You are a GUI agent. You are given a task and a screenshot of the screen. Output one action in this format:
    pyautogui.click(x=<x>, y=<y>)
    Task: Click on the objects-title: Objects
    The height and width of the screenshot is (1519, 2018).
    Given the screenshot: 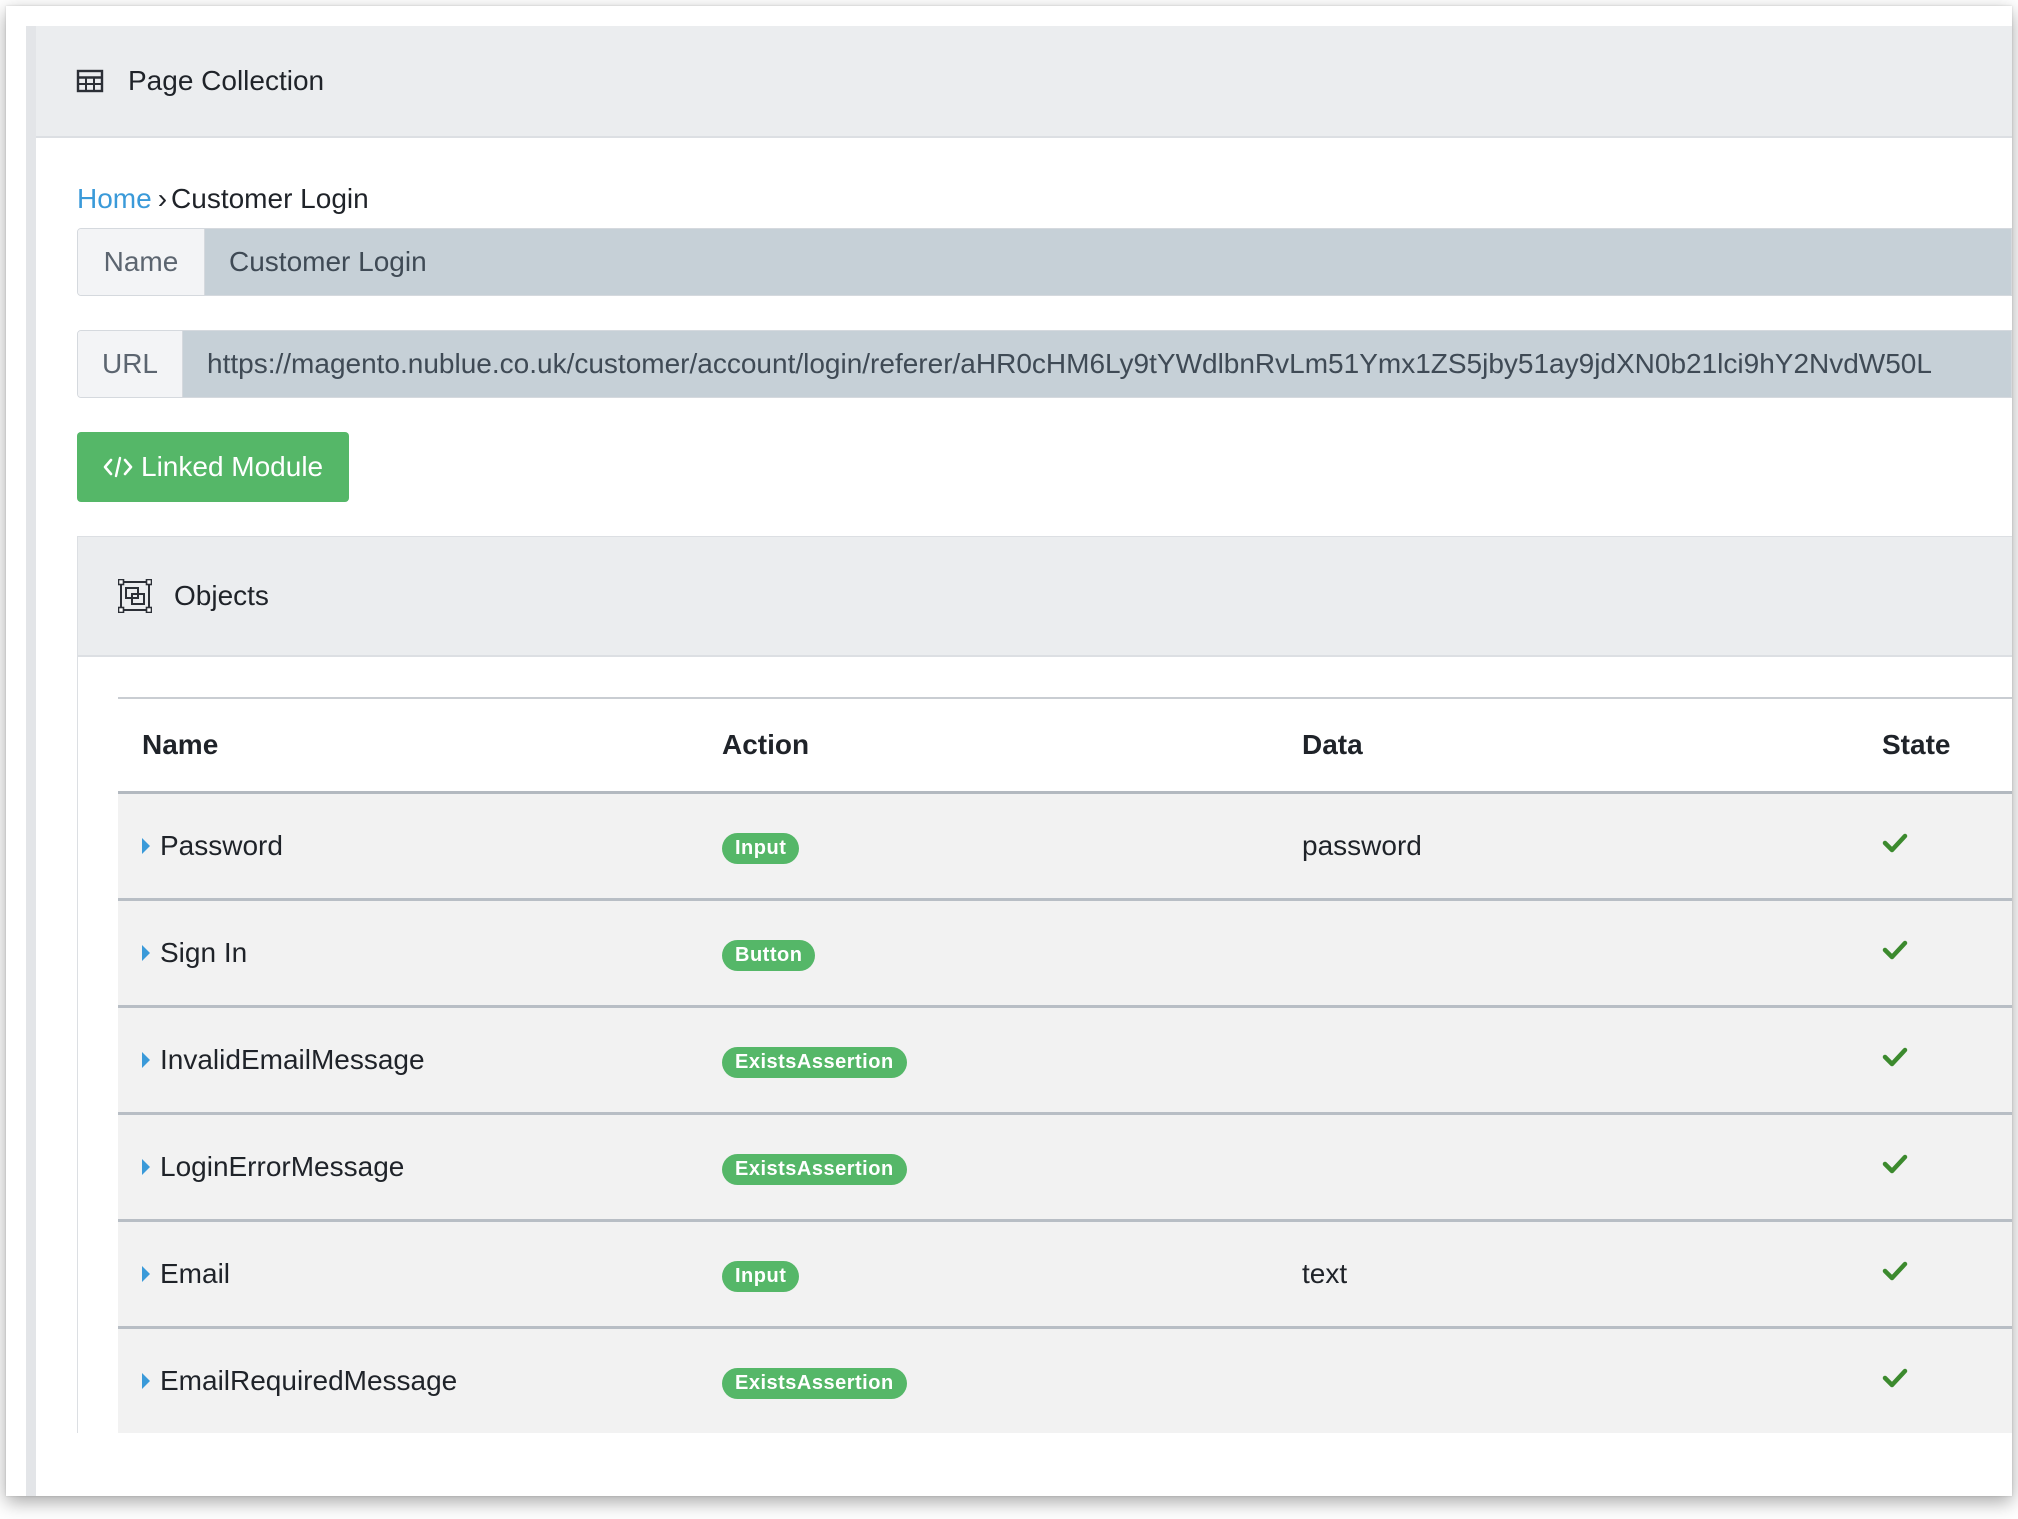 What is the action you would take?
    pyautogui.click(x=221, y=595)
    